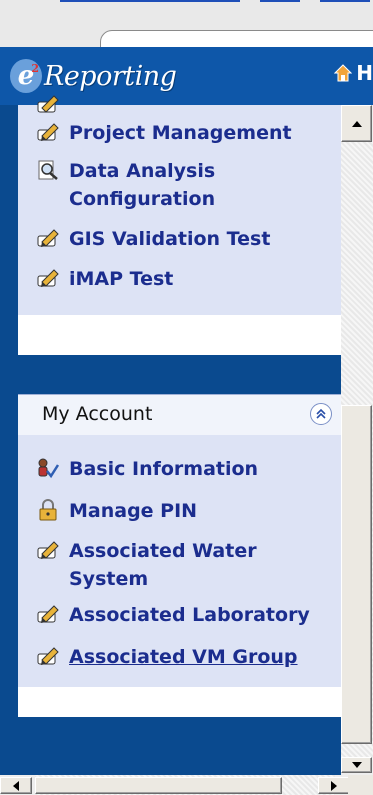  I want to click on home-label: H, so click(364, 73).